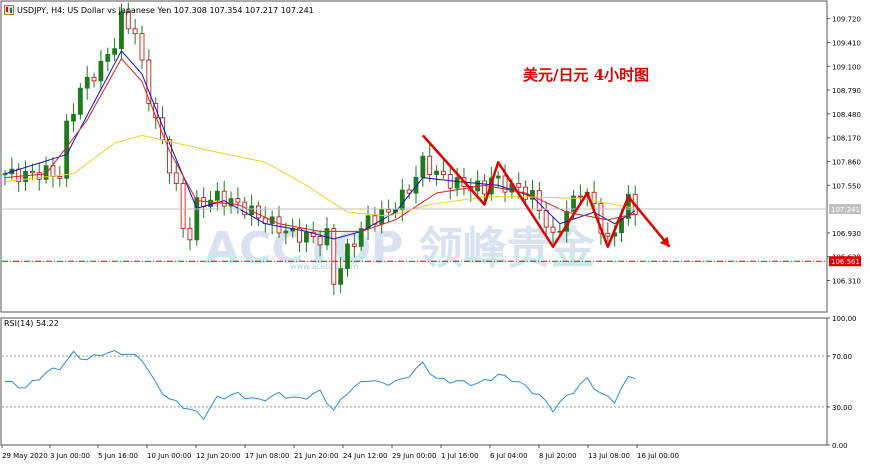  I want to click on rsi-tick-label: 70.00, so click(842, 357).